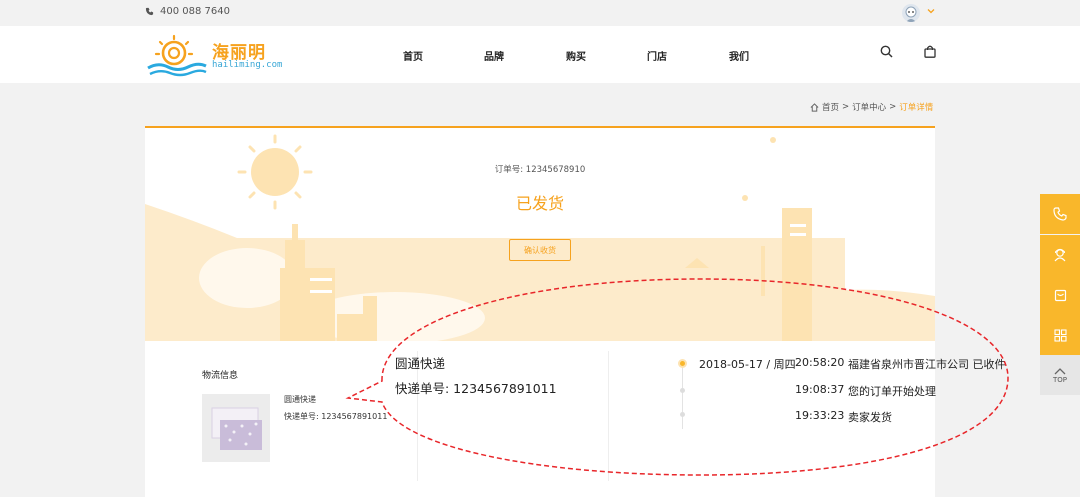 The width and height of the screenshot is (1080, 497). I want to click on courier-company-small: 圆通快递, so click(300, 399).